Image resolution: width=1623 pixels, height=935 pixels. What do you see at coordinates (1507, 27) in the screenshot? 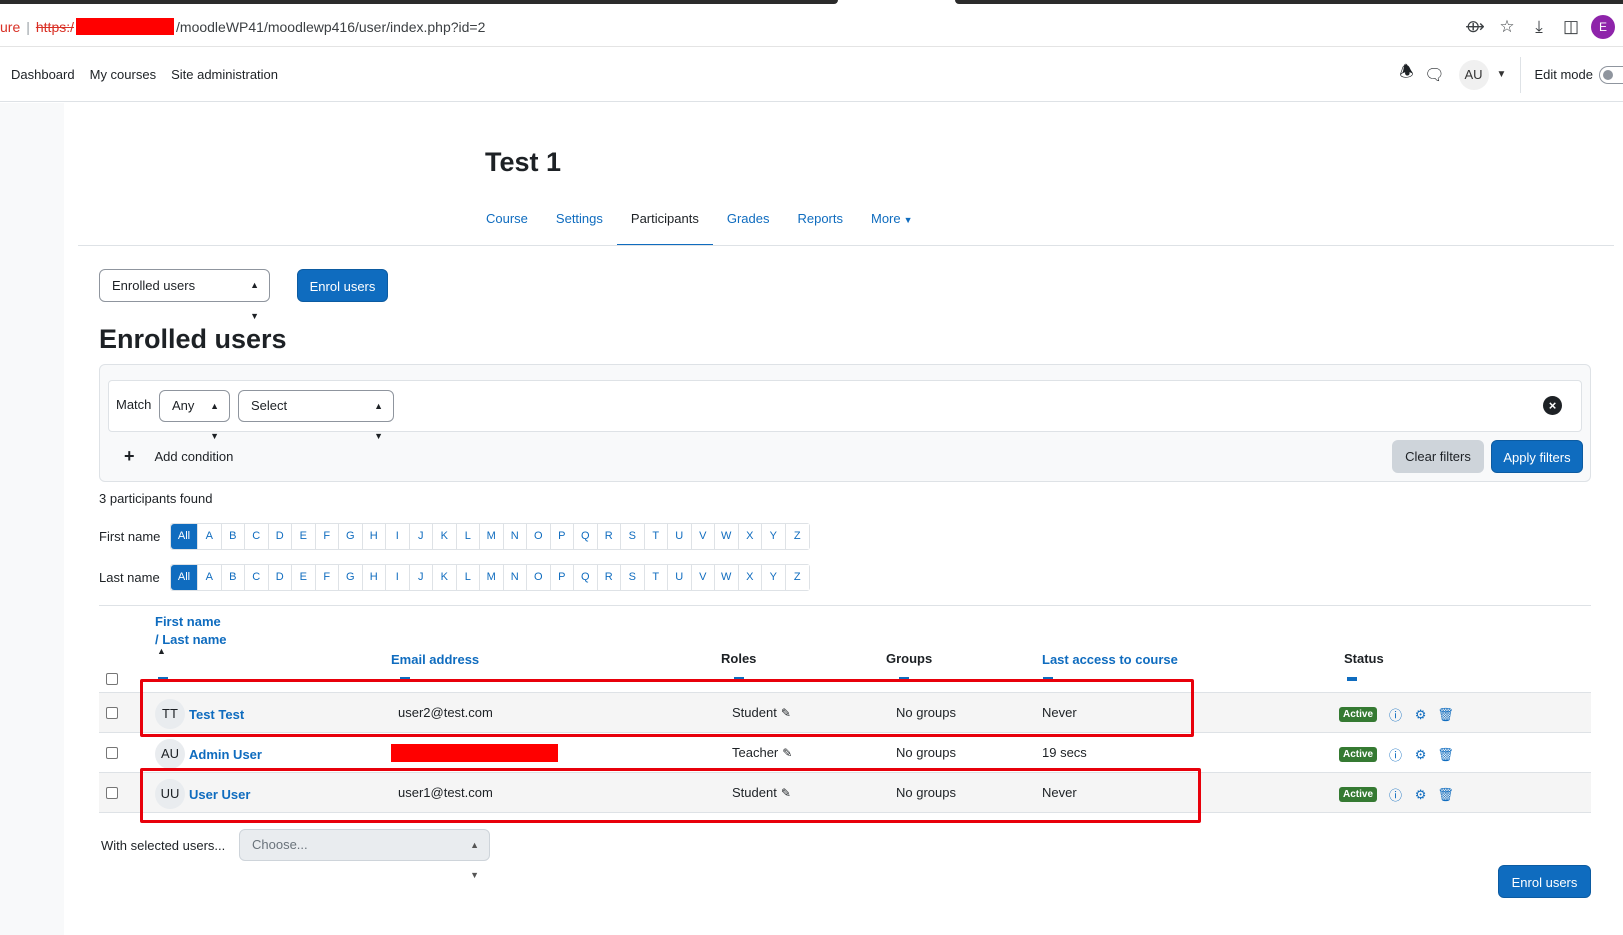
I see `bookmark-star-icon: ☆` at bounding box center [1507, 27].